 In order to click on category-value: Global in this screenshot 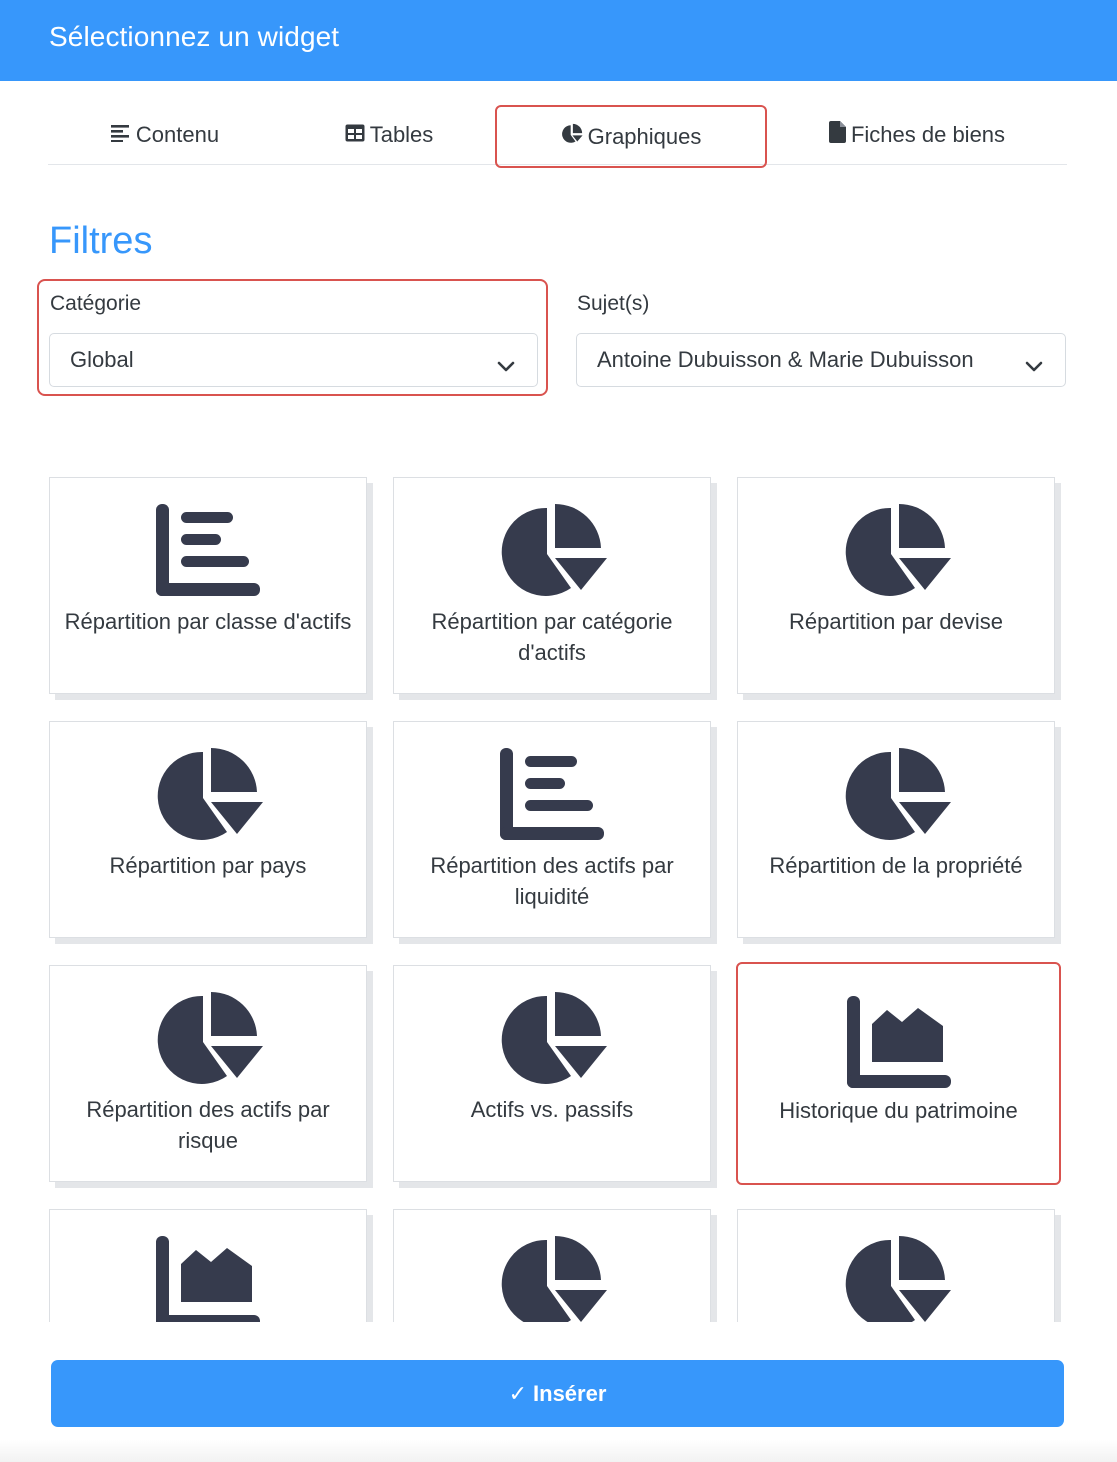, I will do `click(102, 359)`.